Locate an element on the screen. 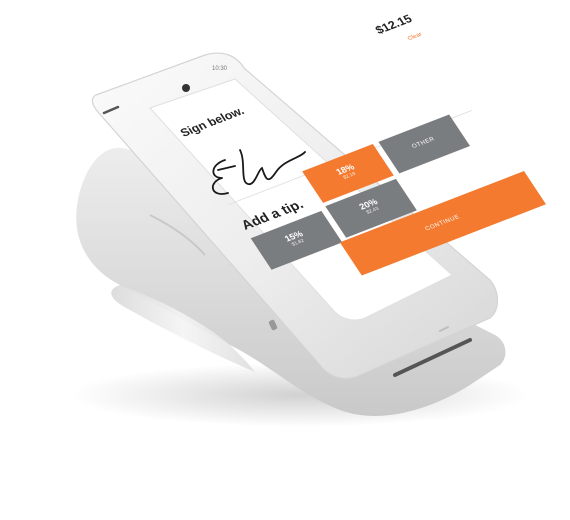 The height and width of the screenshot is (520, 570). tip-other-label: OTHER is located at coordinates (424, 143).